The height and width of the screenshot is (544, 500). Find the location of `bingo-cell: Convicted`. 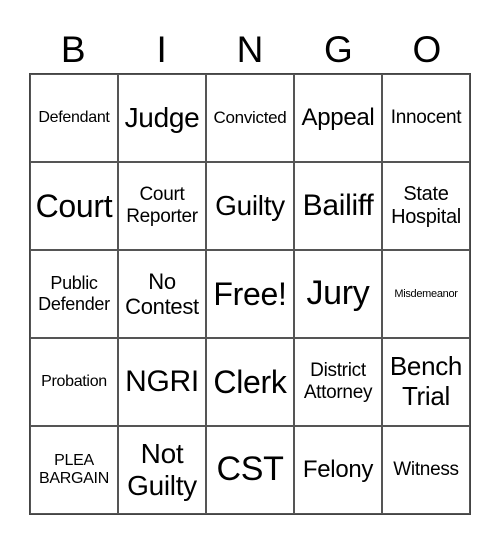

bingo-cell: Convicted is located at coordinates (250, 118).